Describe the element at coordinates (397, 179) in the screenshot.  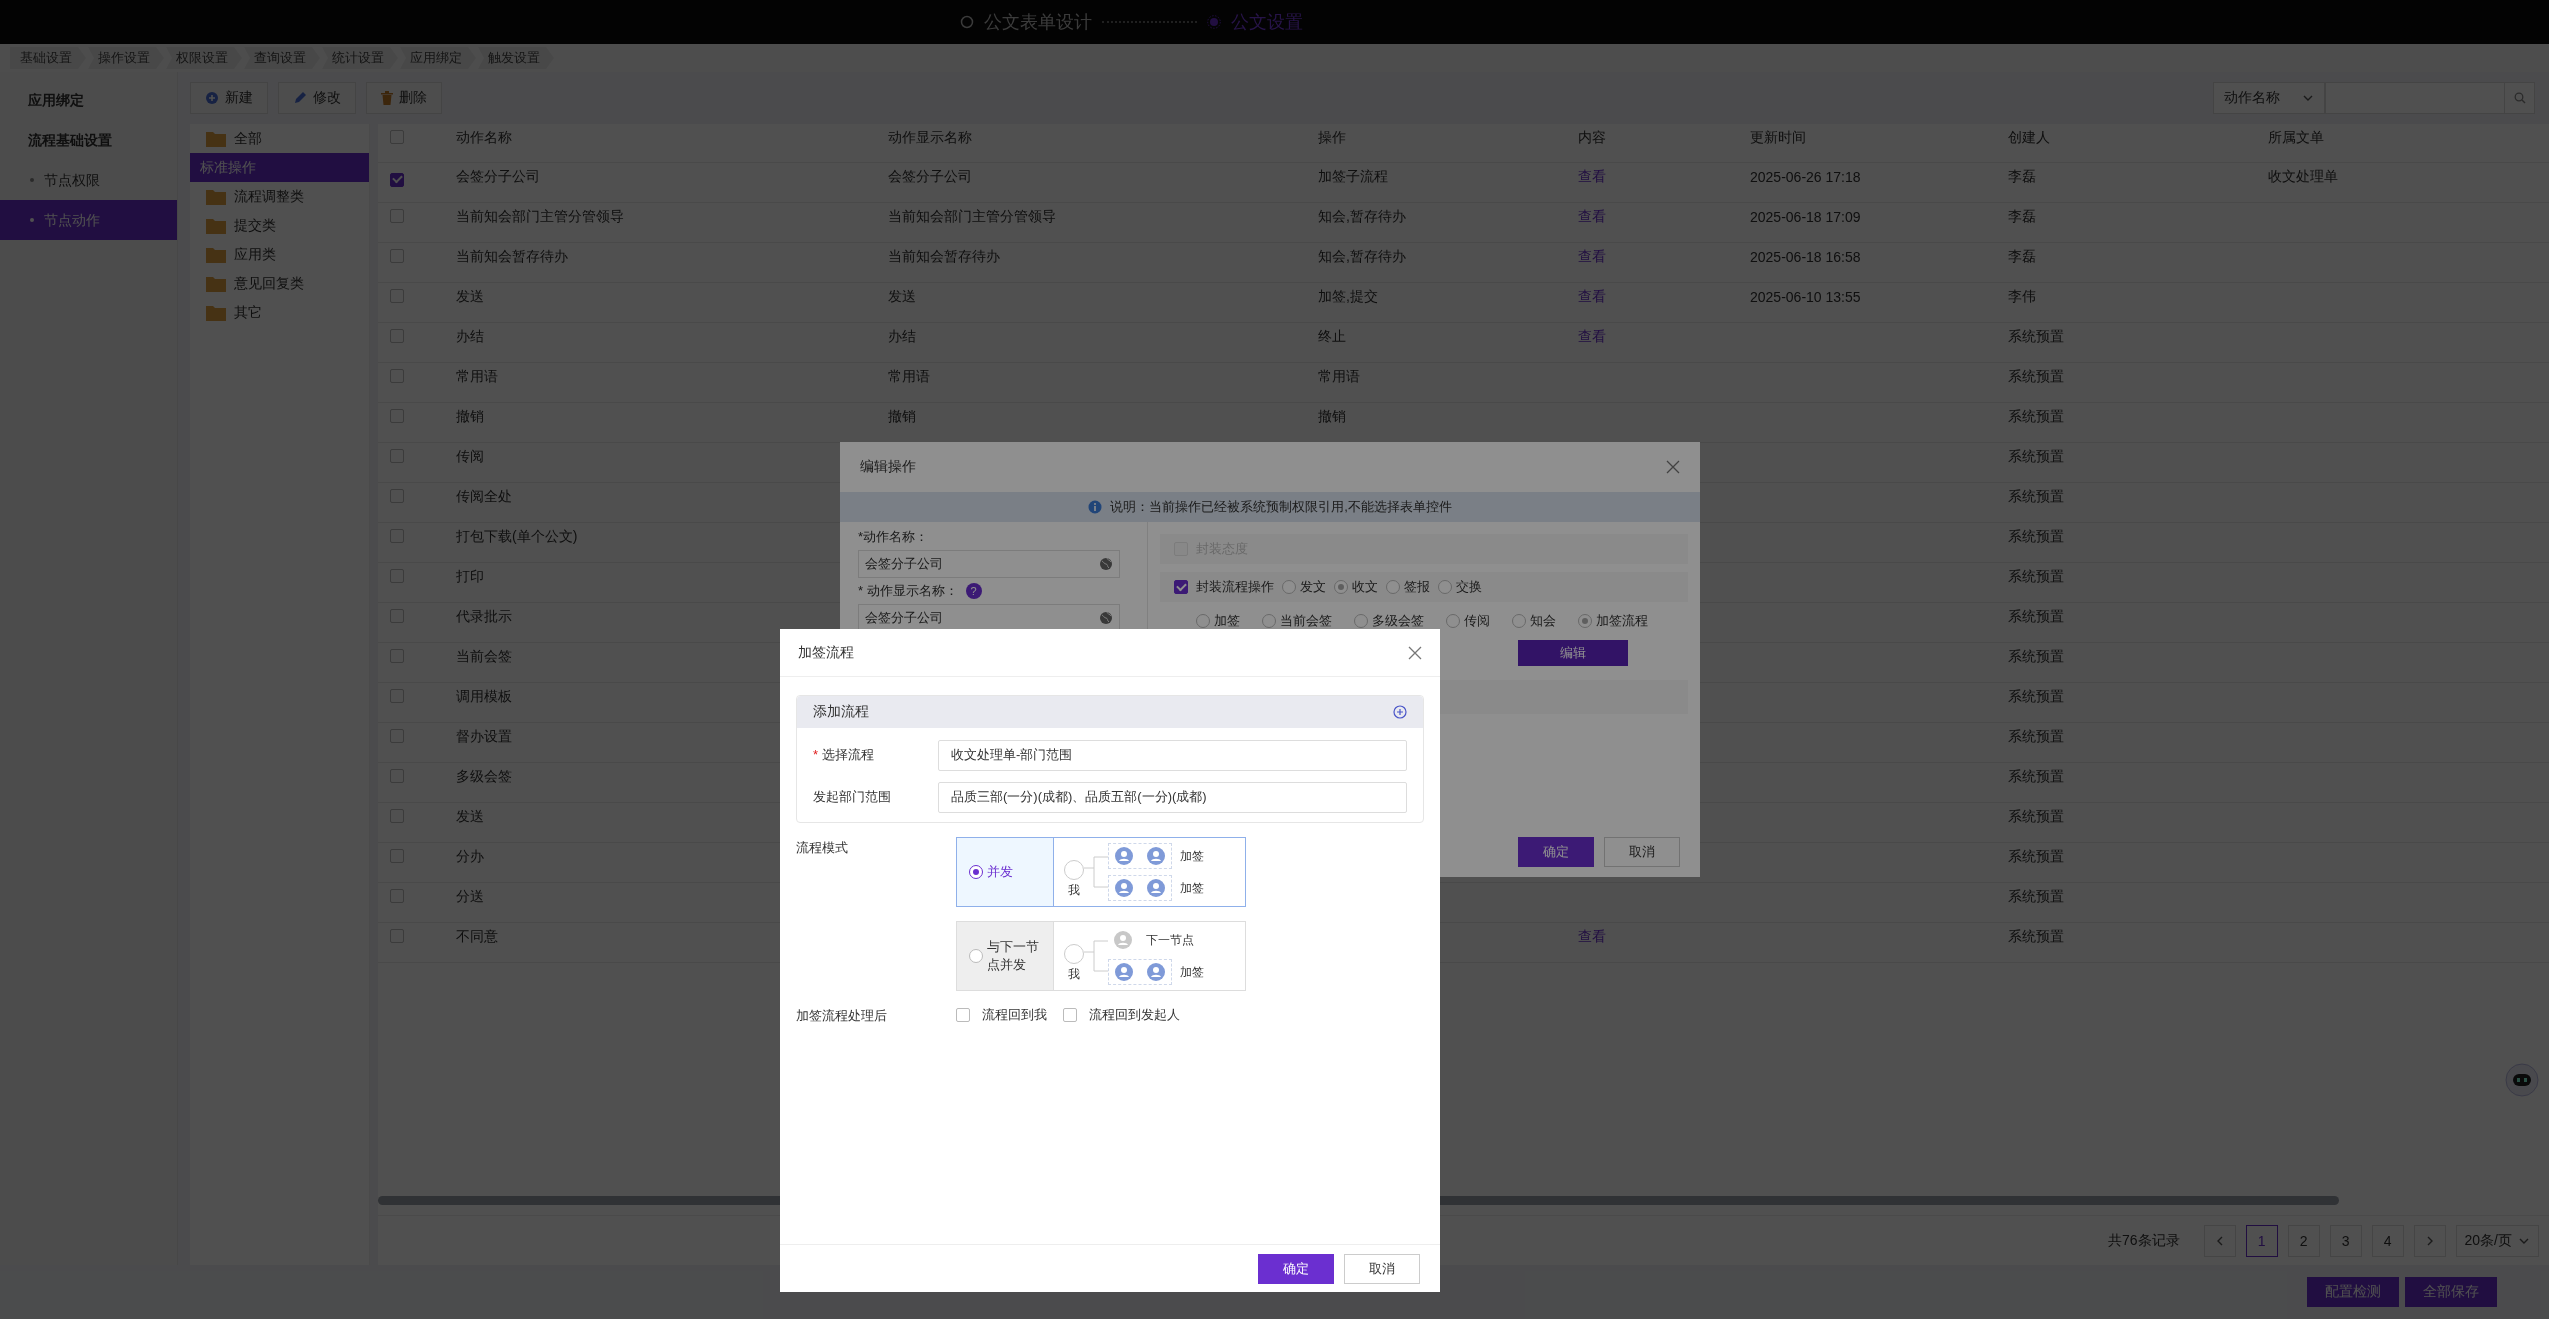
I see `row-checkbox` at that location.